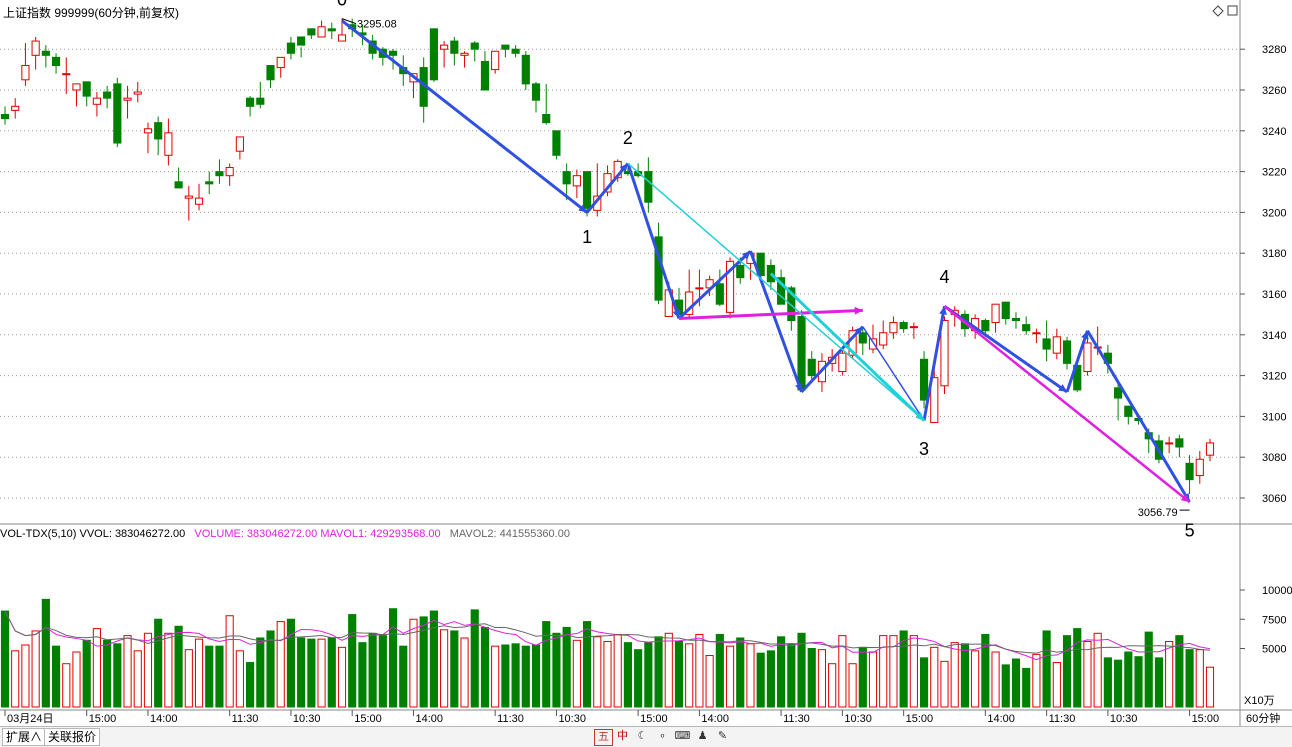 Image resolution: width=1292 pixels, height=747 pixels. What do you see at coordinates (722, 736) in the screenshot?
I see `wrench-icon: ✎` at bounding box center [722, 736].